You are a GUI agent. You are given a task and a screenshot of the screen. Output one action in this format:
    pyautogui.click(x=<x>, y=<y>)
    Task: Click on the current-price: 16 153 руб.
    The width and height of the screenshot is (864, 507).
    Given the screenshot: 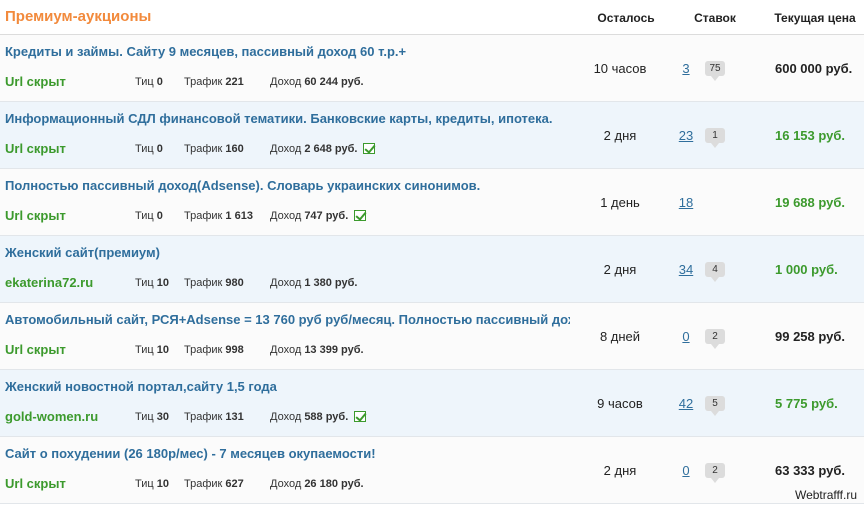 What is the action you would take?
    pyautogui.click(x=810, y=135)
    